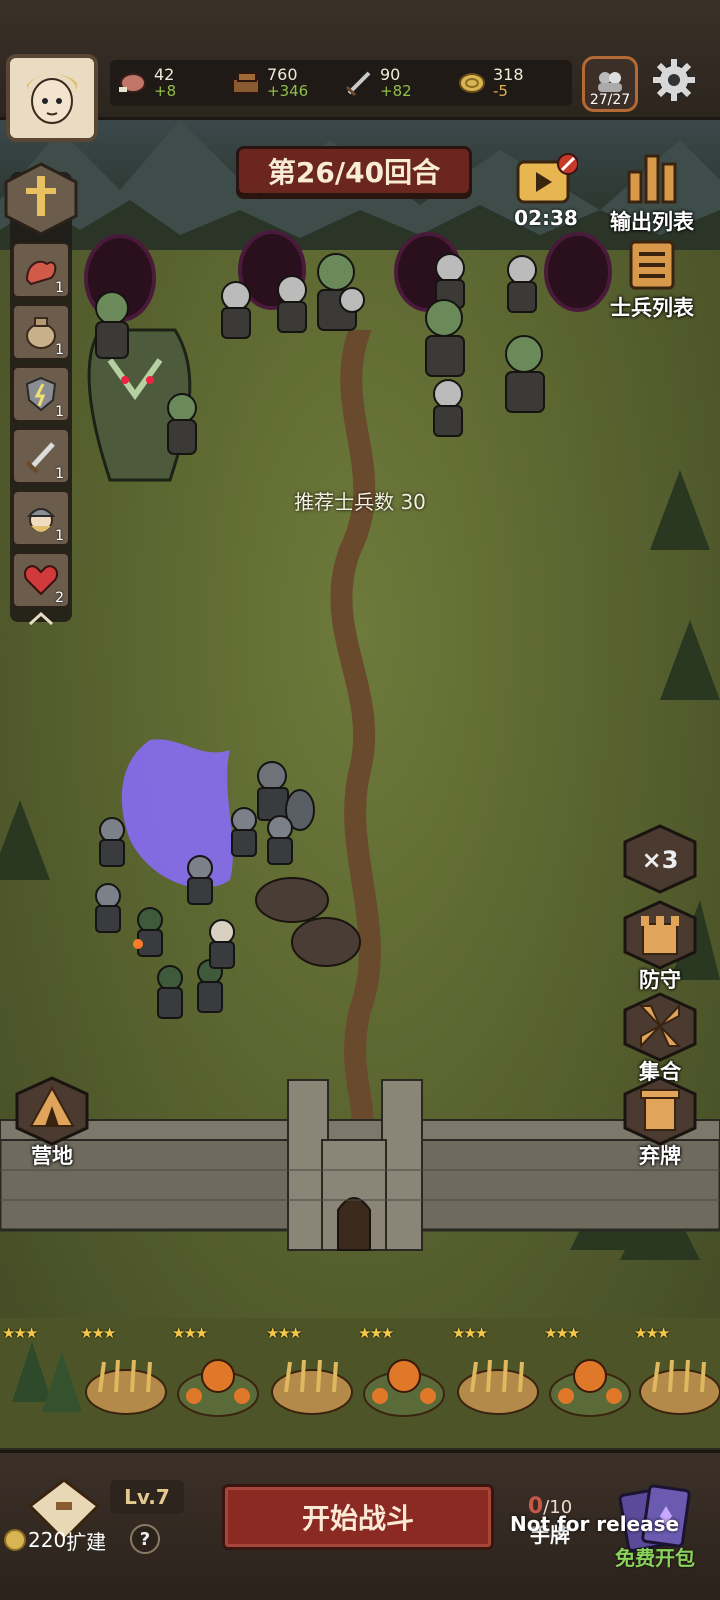  Describe the element at coordinates (41, 580) in the screenshot. I see `perk-slot-health: 2` at that location.